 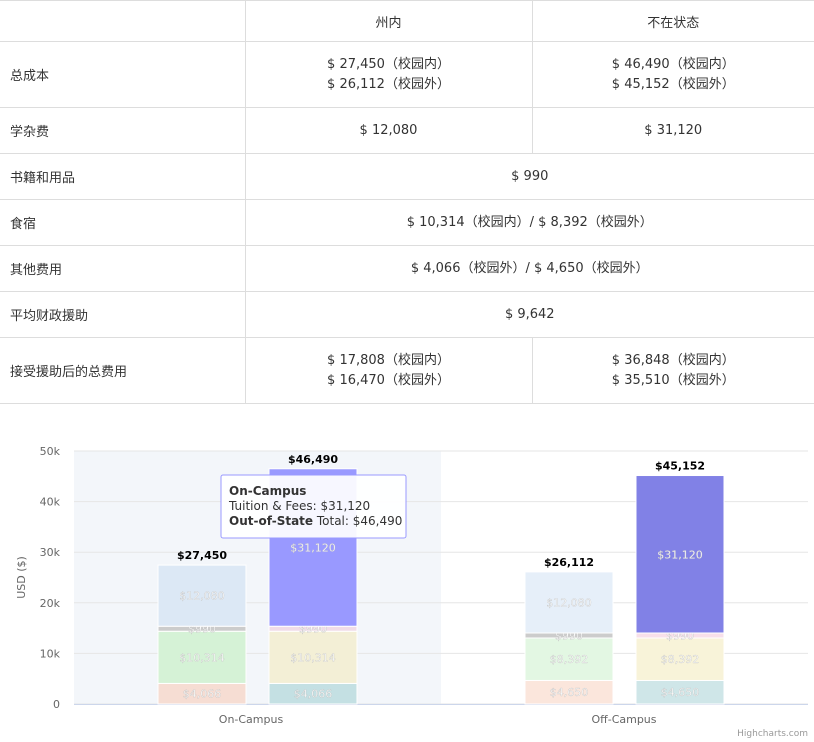 What do you see at coordinates (123, 314) in the screenshot?
I see `row-label: 平均财政援助` at bounding box center [123, 314].